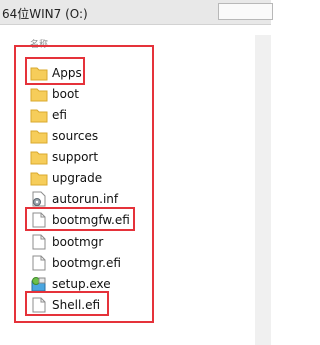 This screenshot has height=345, width=320. I want to click on file-name: bootmgr, so click(78, 242).